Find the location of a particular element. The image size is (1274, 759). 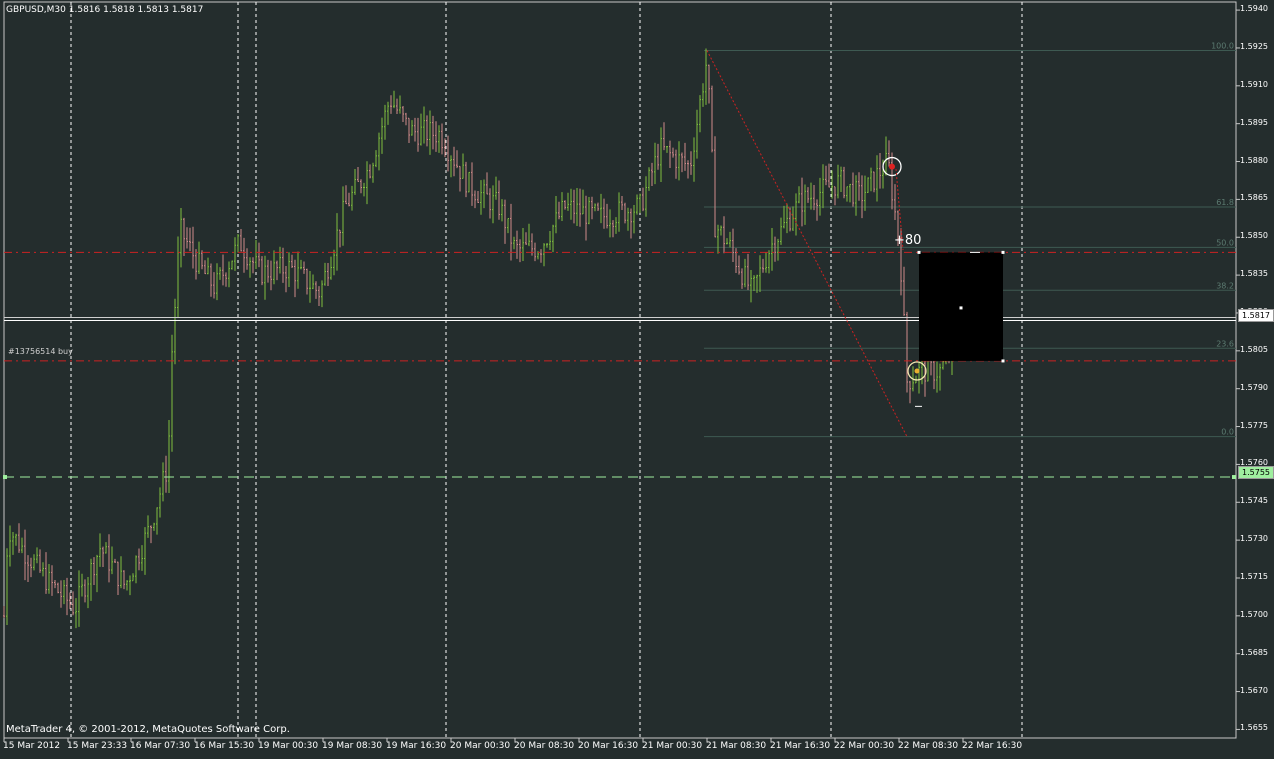

price-axis-label: 1.5670 is located at coordinates (1254, 690).